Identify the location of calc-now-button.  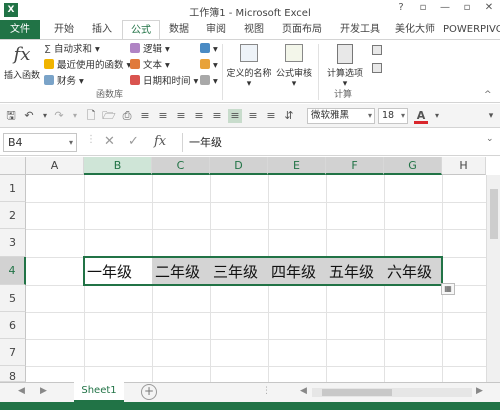
(378, 51).